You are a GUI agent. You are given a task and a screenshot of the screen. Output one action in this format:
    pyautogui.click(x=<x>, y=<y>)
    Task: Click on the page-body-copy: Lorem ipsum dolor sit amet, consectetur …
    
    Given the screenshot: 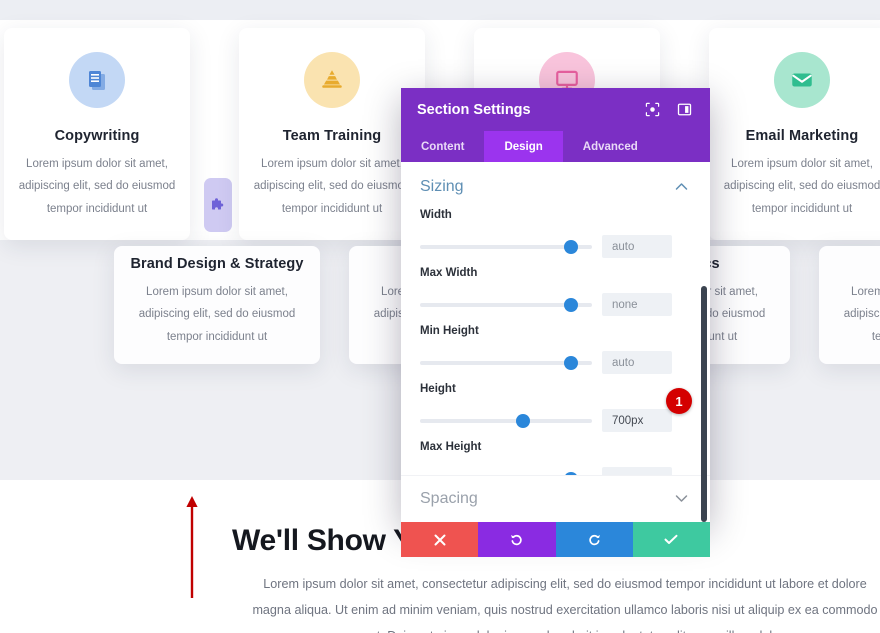 What is the action you would take?
    pyautogui.click(x=565, y=605)
    